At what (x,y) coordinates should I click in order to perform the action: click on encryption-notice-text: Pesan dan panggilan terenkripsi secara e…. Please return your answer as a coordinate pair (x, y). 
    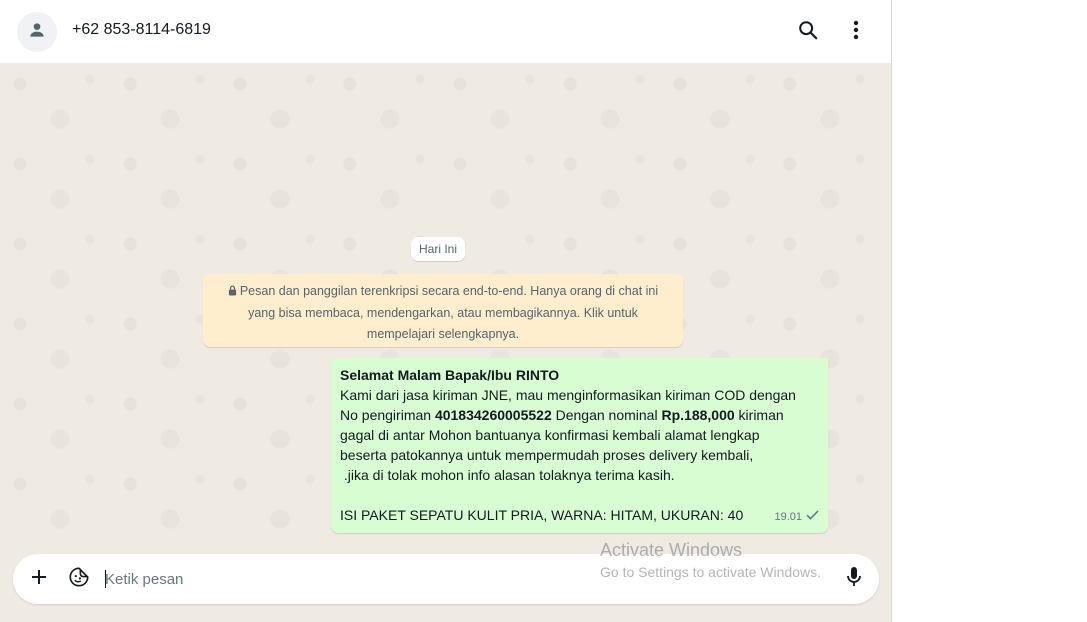
    Looking at the image, I should click on (449, 312).